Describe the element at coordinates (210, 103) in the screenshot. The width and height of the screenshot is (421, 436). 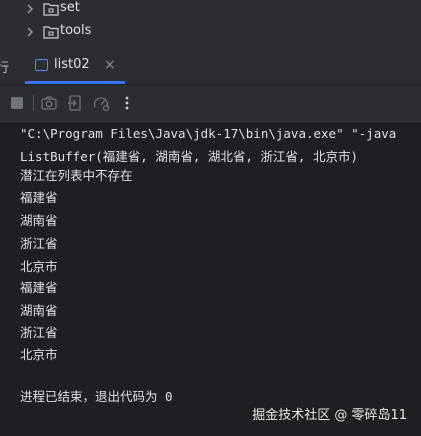
I see `run-toolbar` at that location.